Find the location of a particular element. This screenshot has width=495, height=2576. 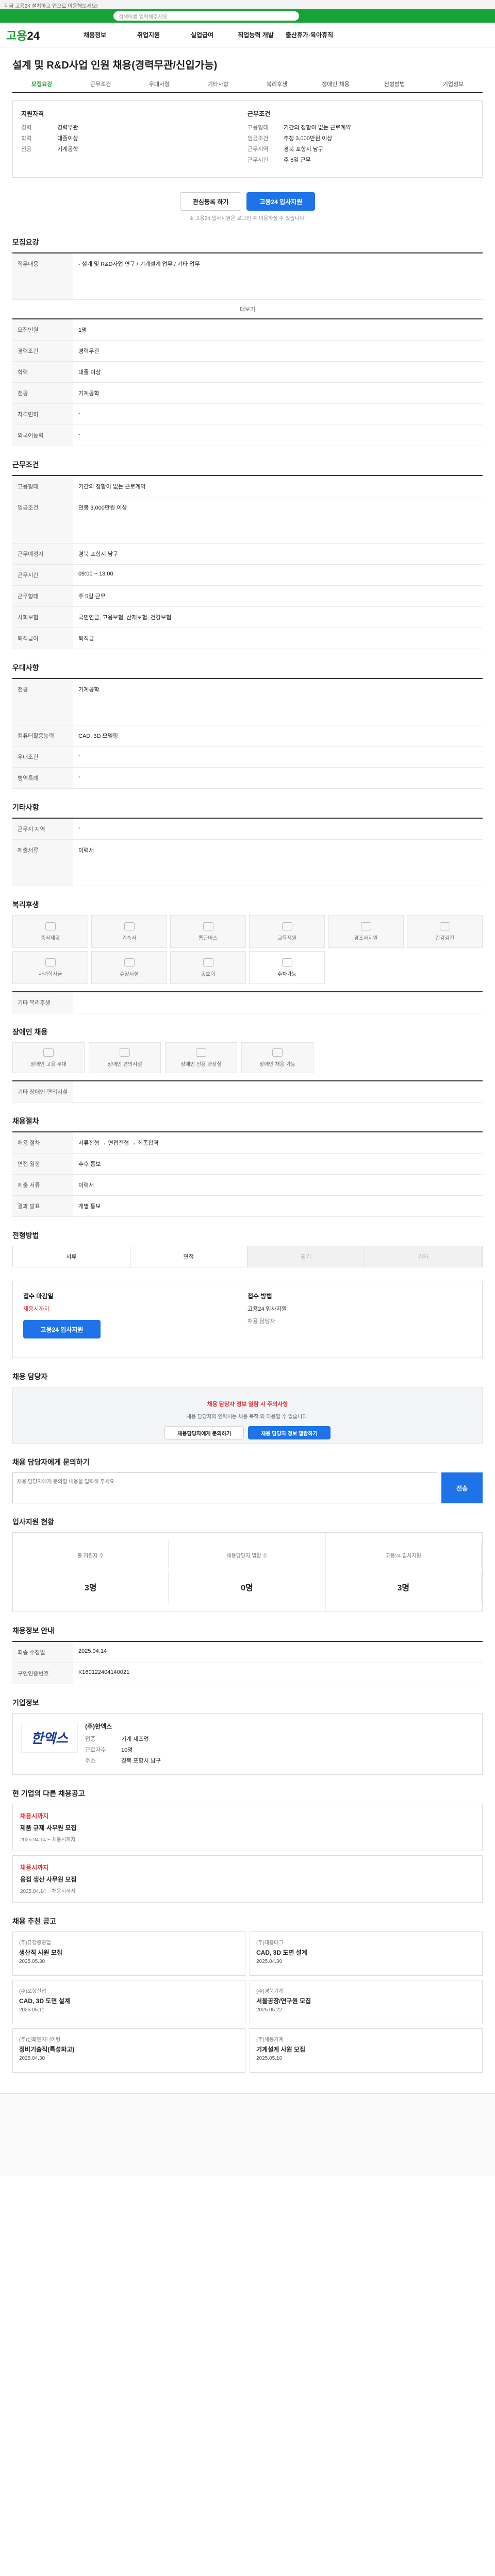

gnb-item: 직업능력 개발 is located at coordinates (256, 35).